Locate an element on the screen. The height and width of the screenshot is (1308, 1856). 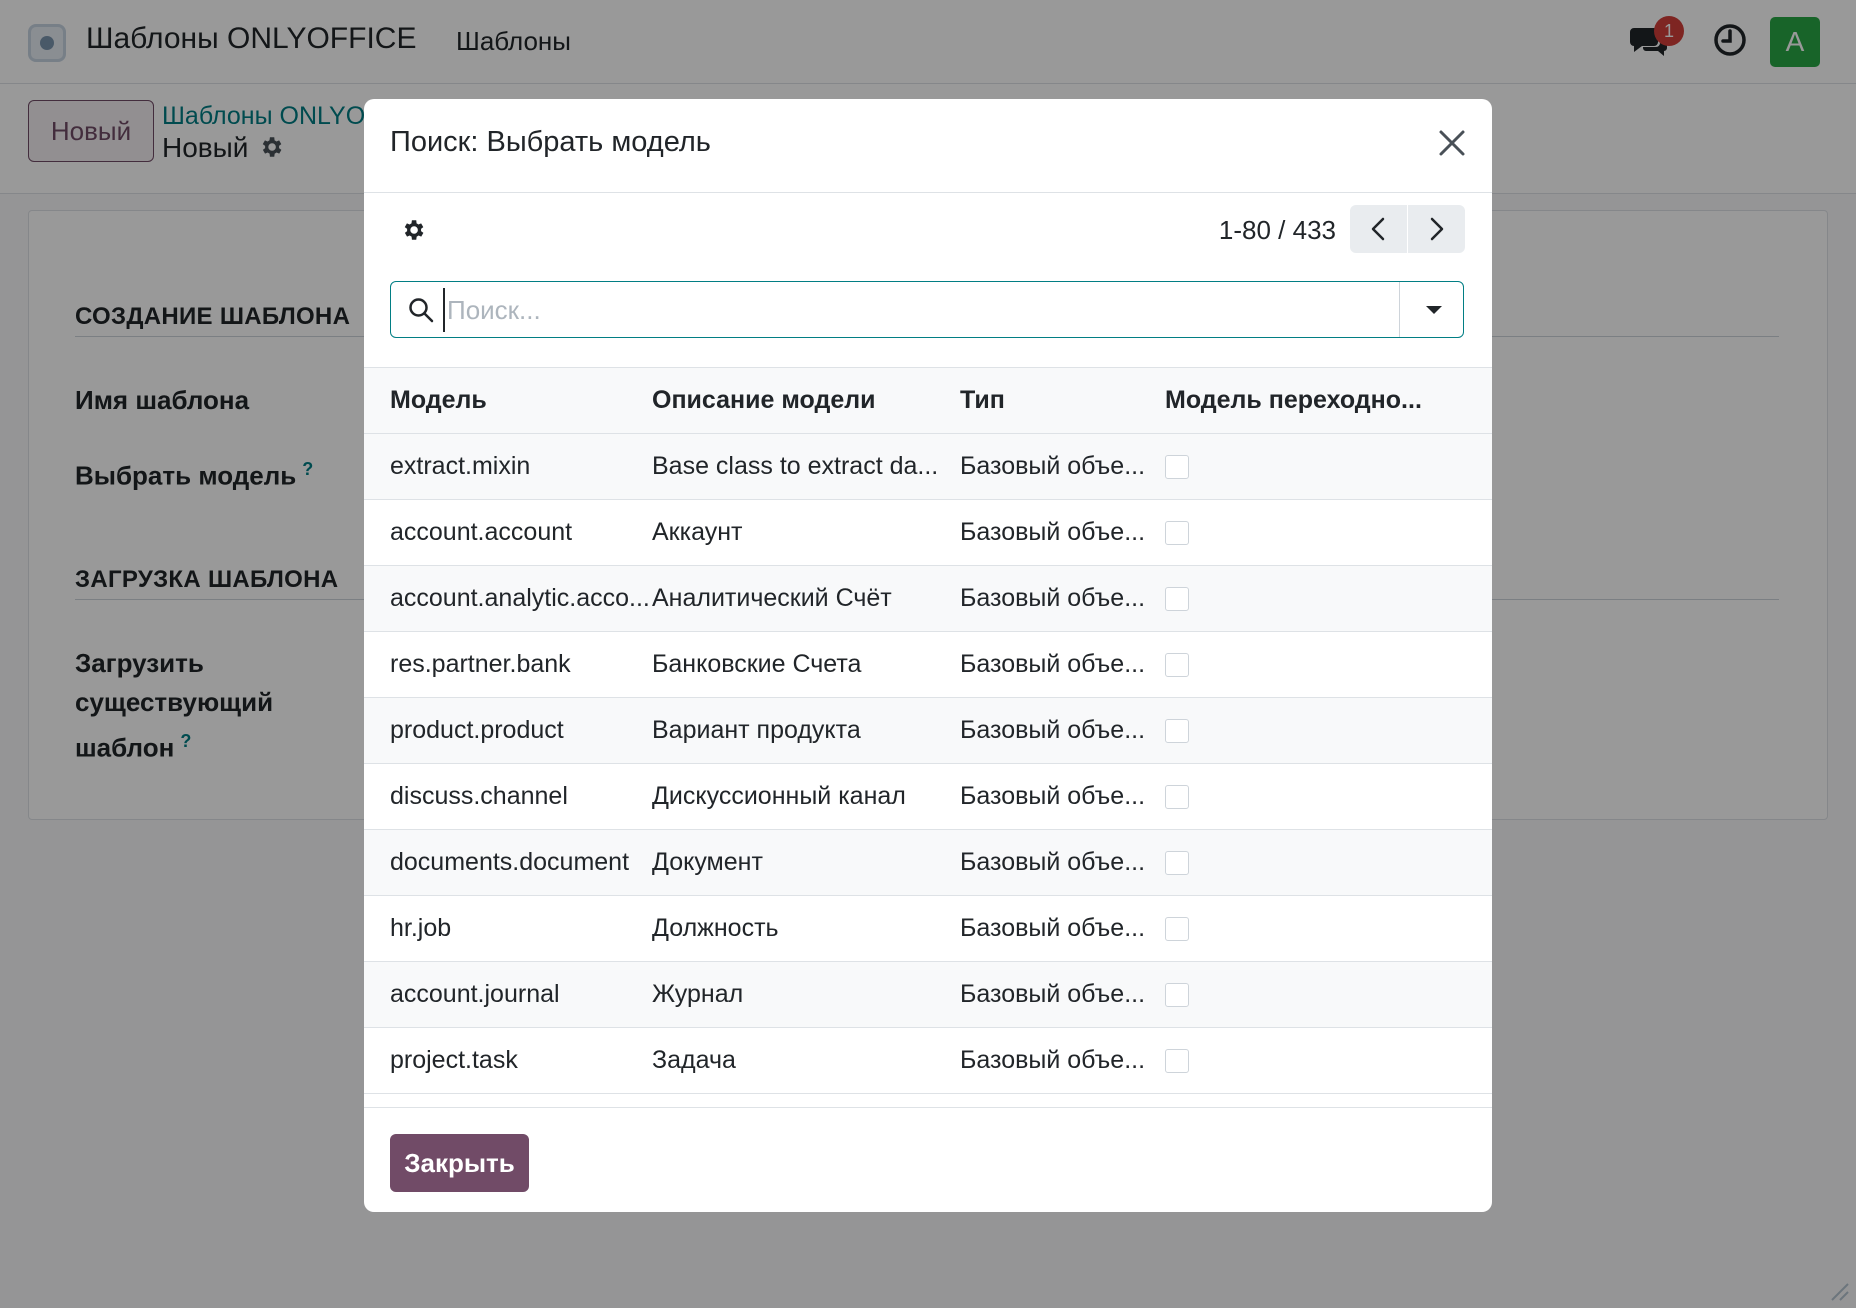
pager-next-button is located at coordinates (1436, 229).